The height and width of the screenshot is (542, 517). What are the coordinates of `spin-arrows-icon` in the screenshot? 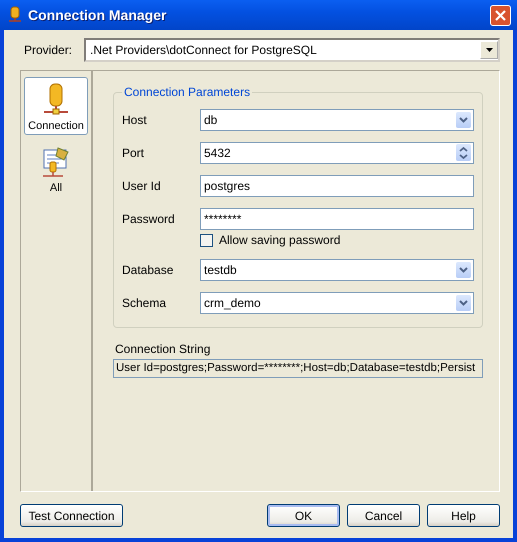 It's located at (463, 152).